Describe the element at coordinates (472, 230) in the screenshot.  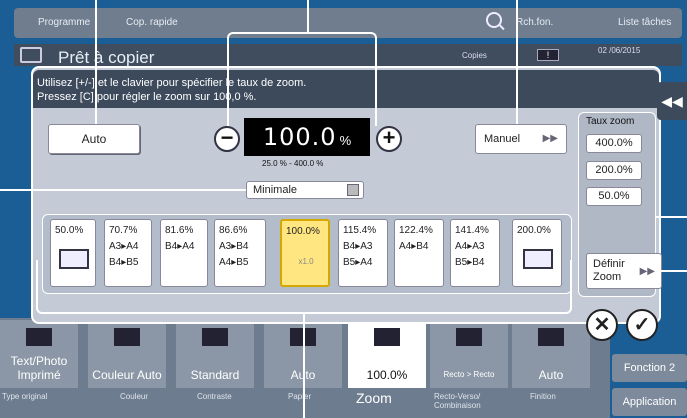
I see `ratio-pct: 141.4%` at that location.